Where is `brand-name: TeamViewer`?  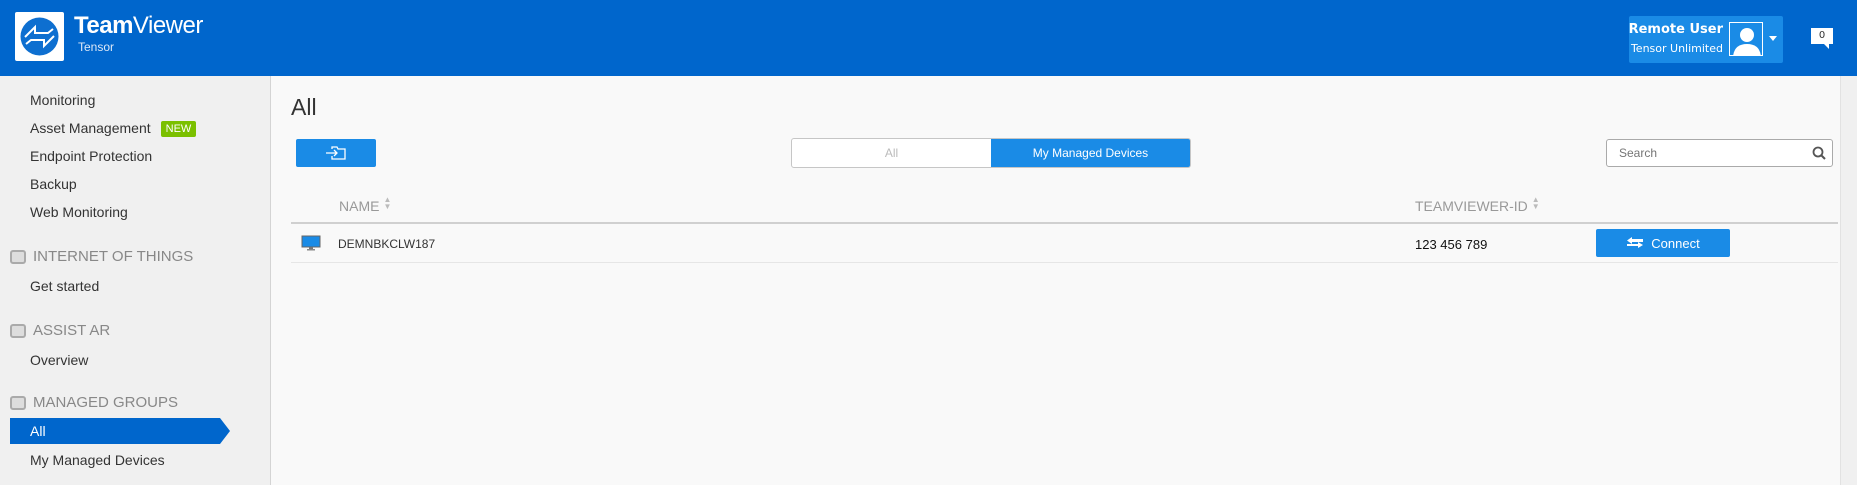 brand-name: TeamViewer is located at coordinates (138, 25).